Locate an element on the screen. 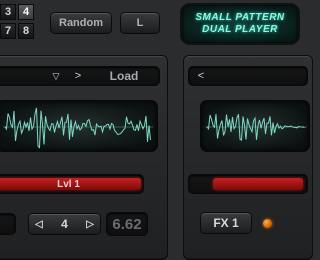 The image size is (320, 260). chevron-right-icon: > is located at coordinates (78, 76).